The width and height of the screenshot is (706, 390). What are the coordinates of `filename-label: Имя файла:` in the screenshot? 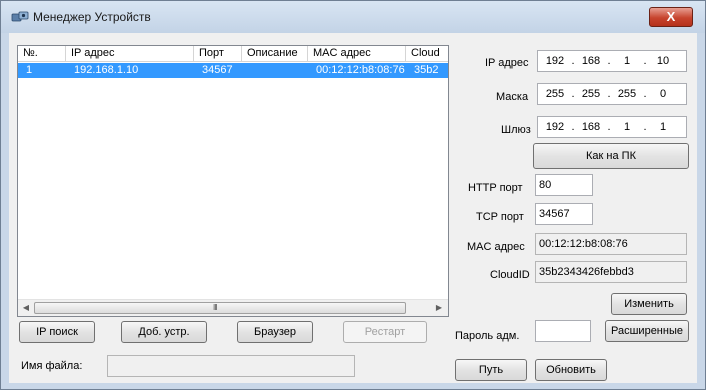 It's located at (52, 366).